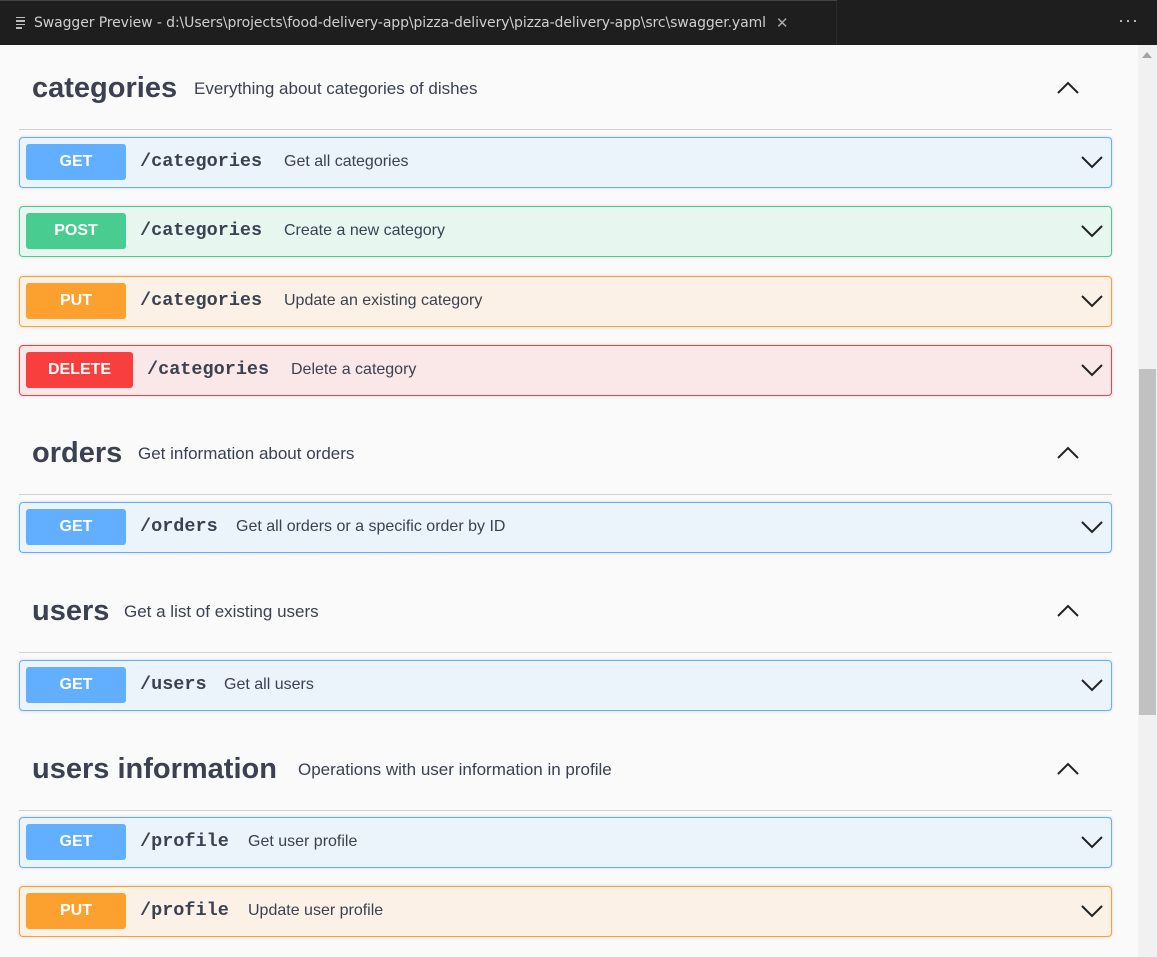 Image resolution: width=1157 pixels, height=957 pixels. What do you see at coordinates (79, 370) in the screenshot?
I see `method-badge: DELETE` at bounding box center [79, 370].